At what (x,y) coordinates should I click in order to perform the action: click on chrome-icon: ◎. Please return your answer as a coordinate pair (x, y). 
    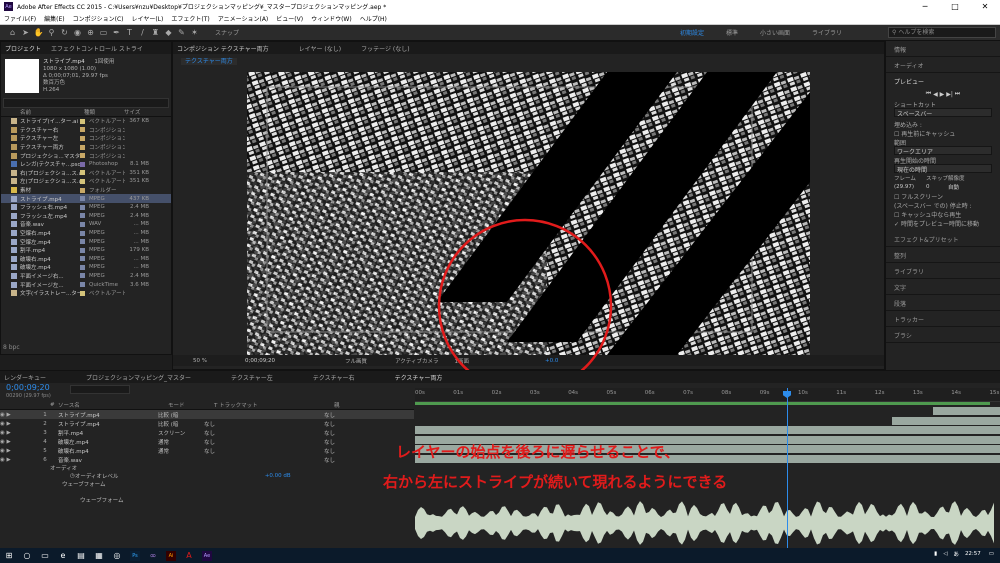
    Looking at the image, I should click on (117, 556).